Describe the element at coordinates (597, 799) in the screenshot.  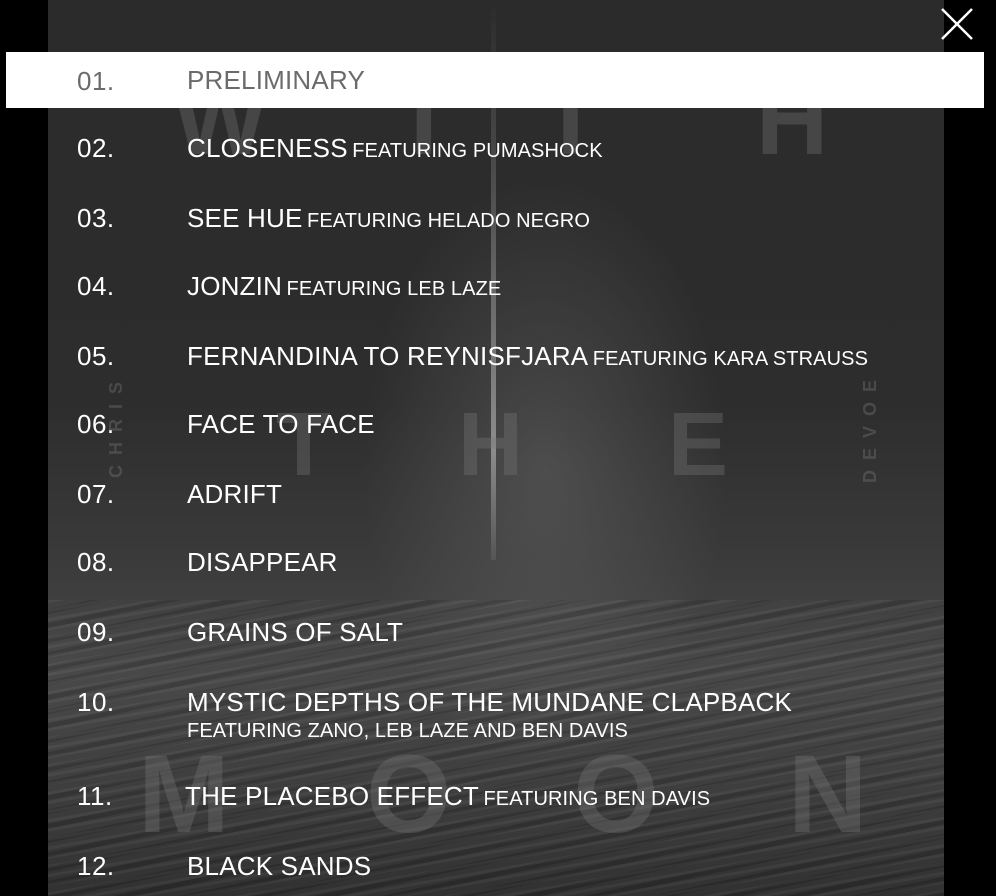
I see `track-featuring: FEATURING BEN DAVIS` at that location.